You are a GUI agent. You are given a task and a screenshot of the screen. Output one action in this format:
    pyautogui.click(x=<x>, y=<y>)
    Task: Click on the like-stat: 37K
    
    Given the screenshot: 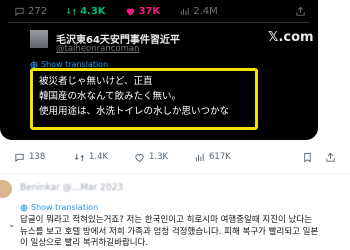 What is the action you would take?
    pyautogui.click(x=143, y=11)
    